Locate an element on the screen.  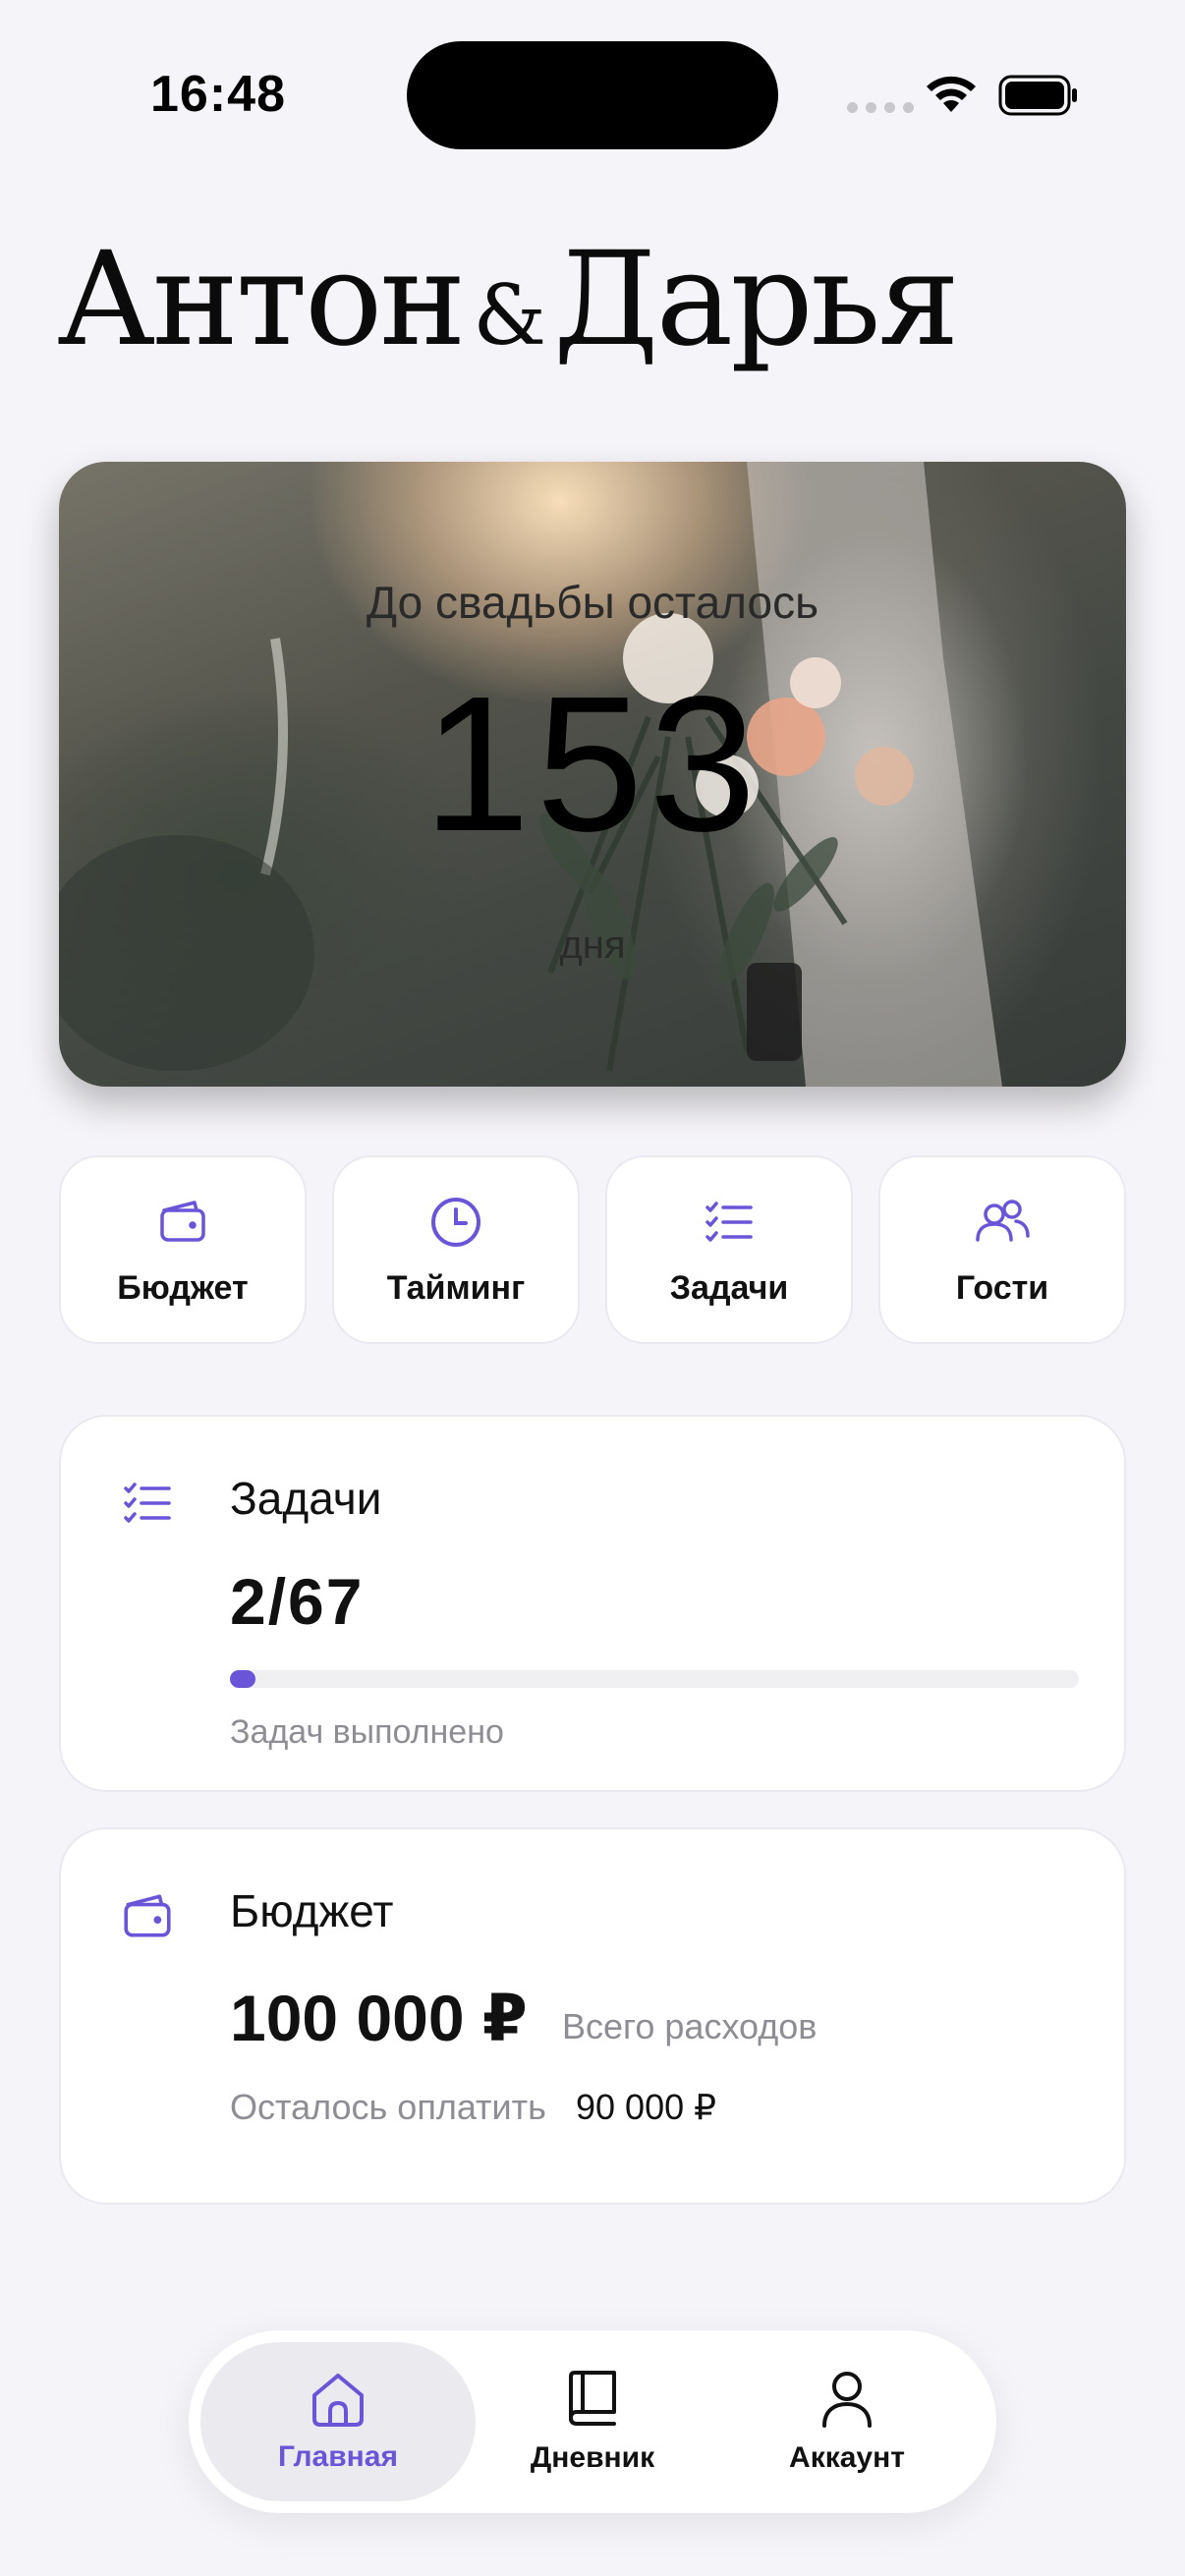
tab-account: Аккаунт is located at coordinates (847, 2421).